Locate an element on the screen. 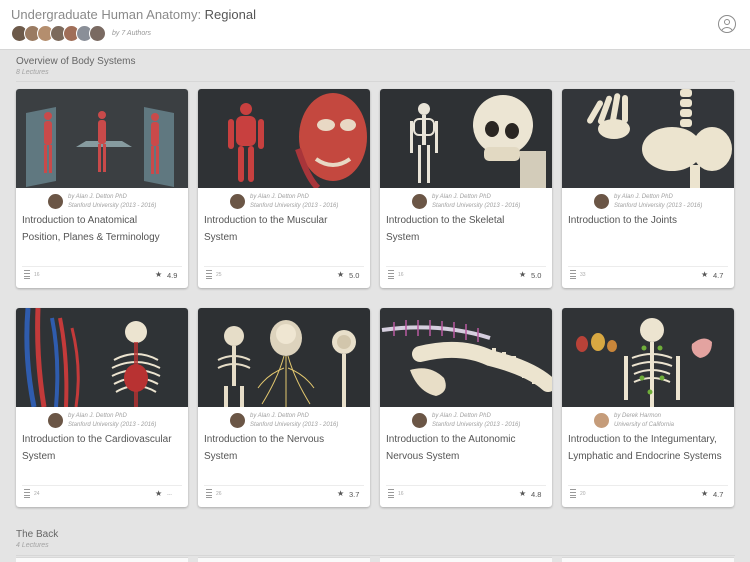 This screenshot has height=562, width=750. lecture-count: 26 is located at coordinates (219, 494).